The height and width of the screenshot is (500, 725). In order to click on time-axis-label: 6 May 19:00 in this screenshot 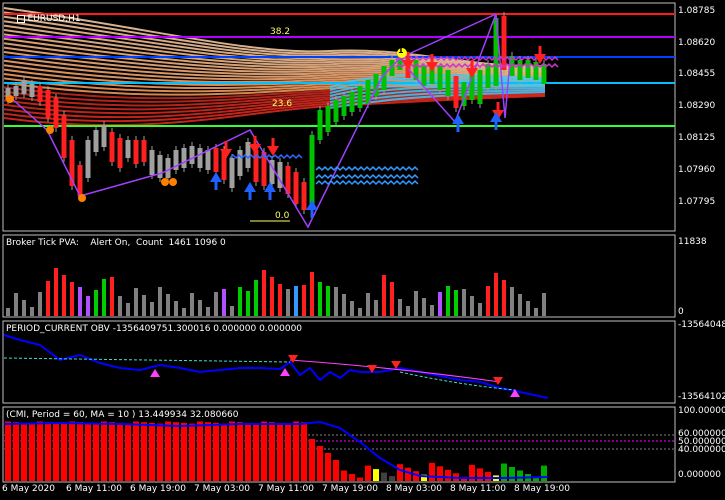, I will do `click(158, 489)`.